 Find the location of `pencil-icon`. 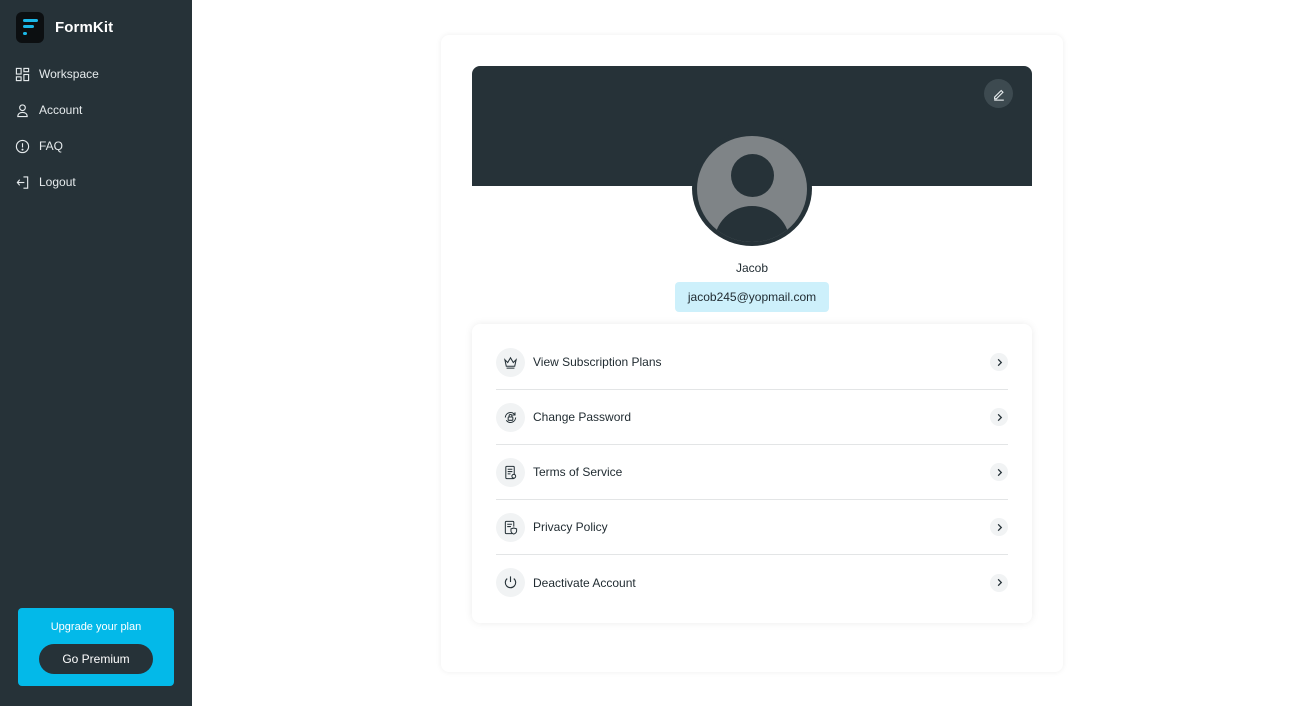

pencil-icon is located at coordinates (998, 95).